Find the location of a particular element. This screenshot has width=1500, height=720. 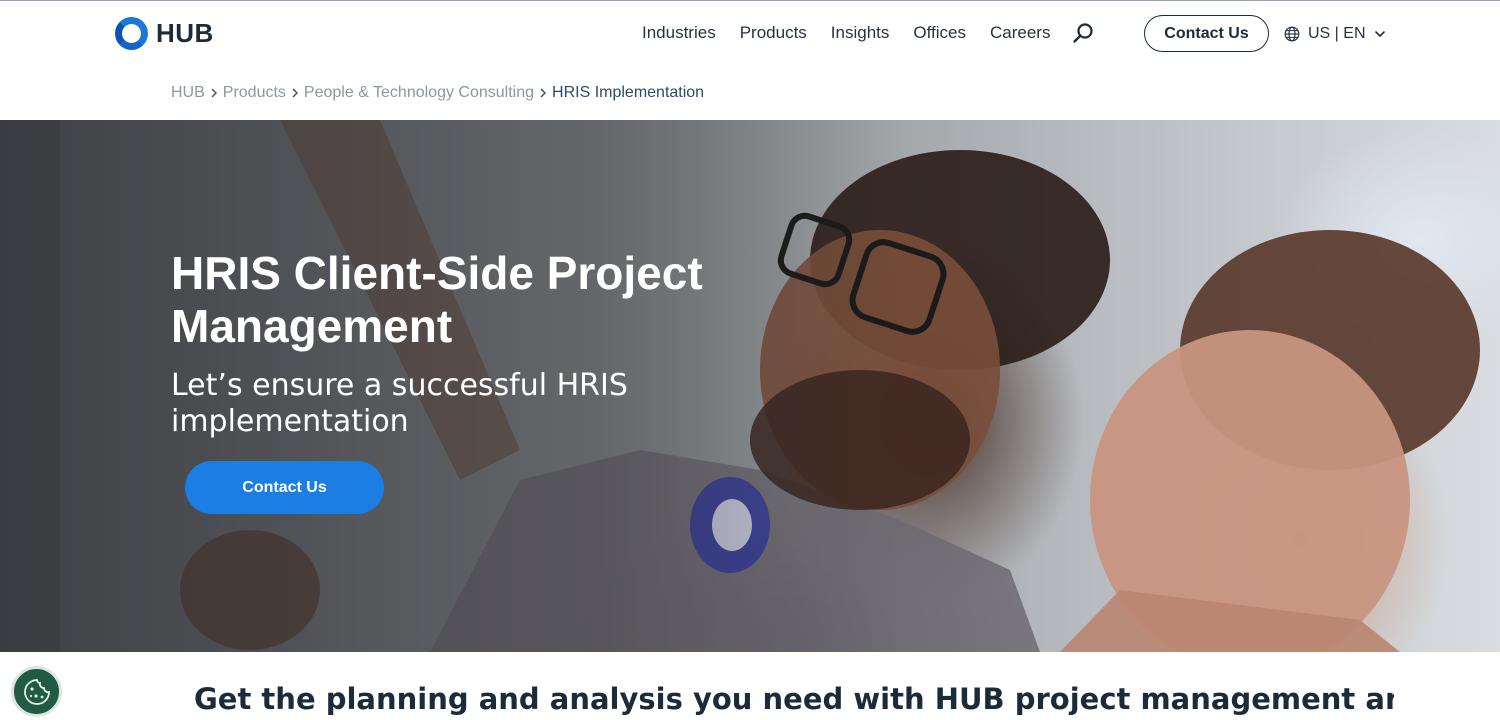

breadcrumb-item-people-technology-consulting: People & Technology Consulting is located at coordinates (419, 93).